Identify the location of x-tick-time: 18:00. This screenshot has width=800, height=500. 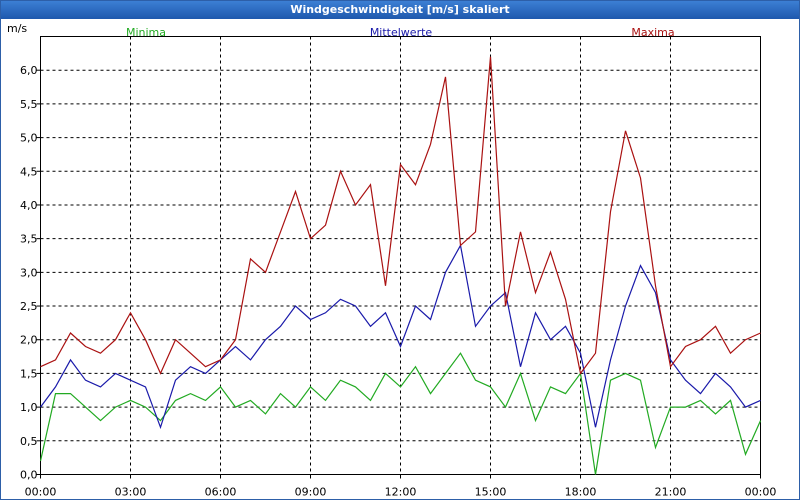
(581, 492).